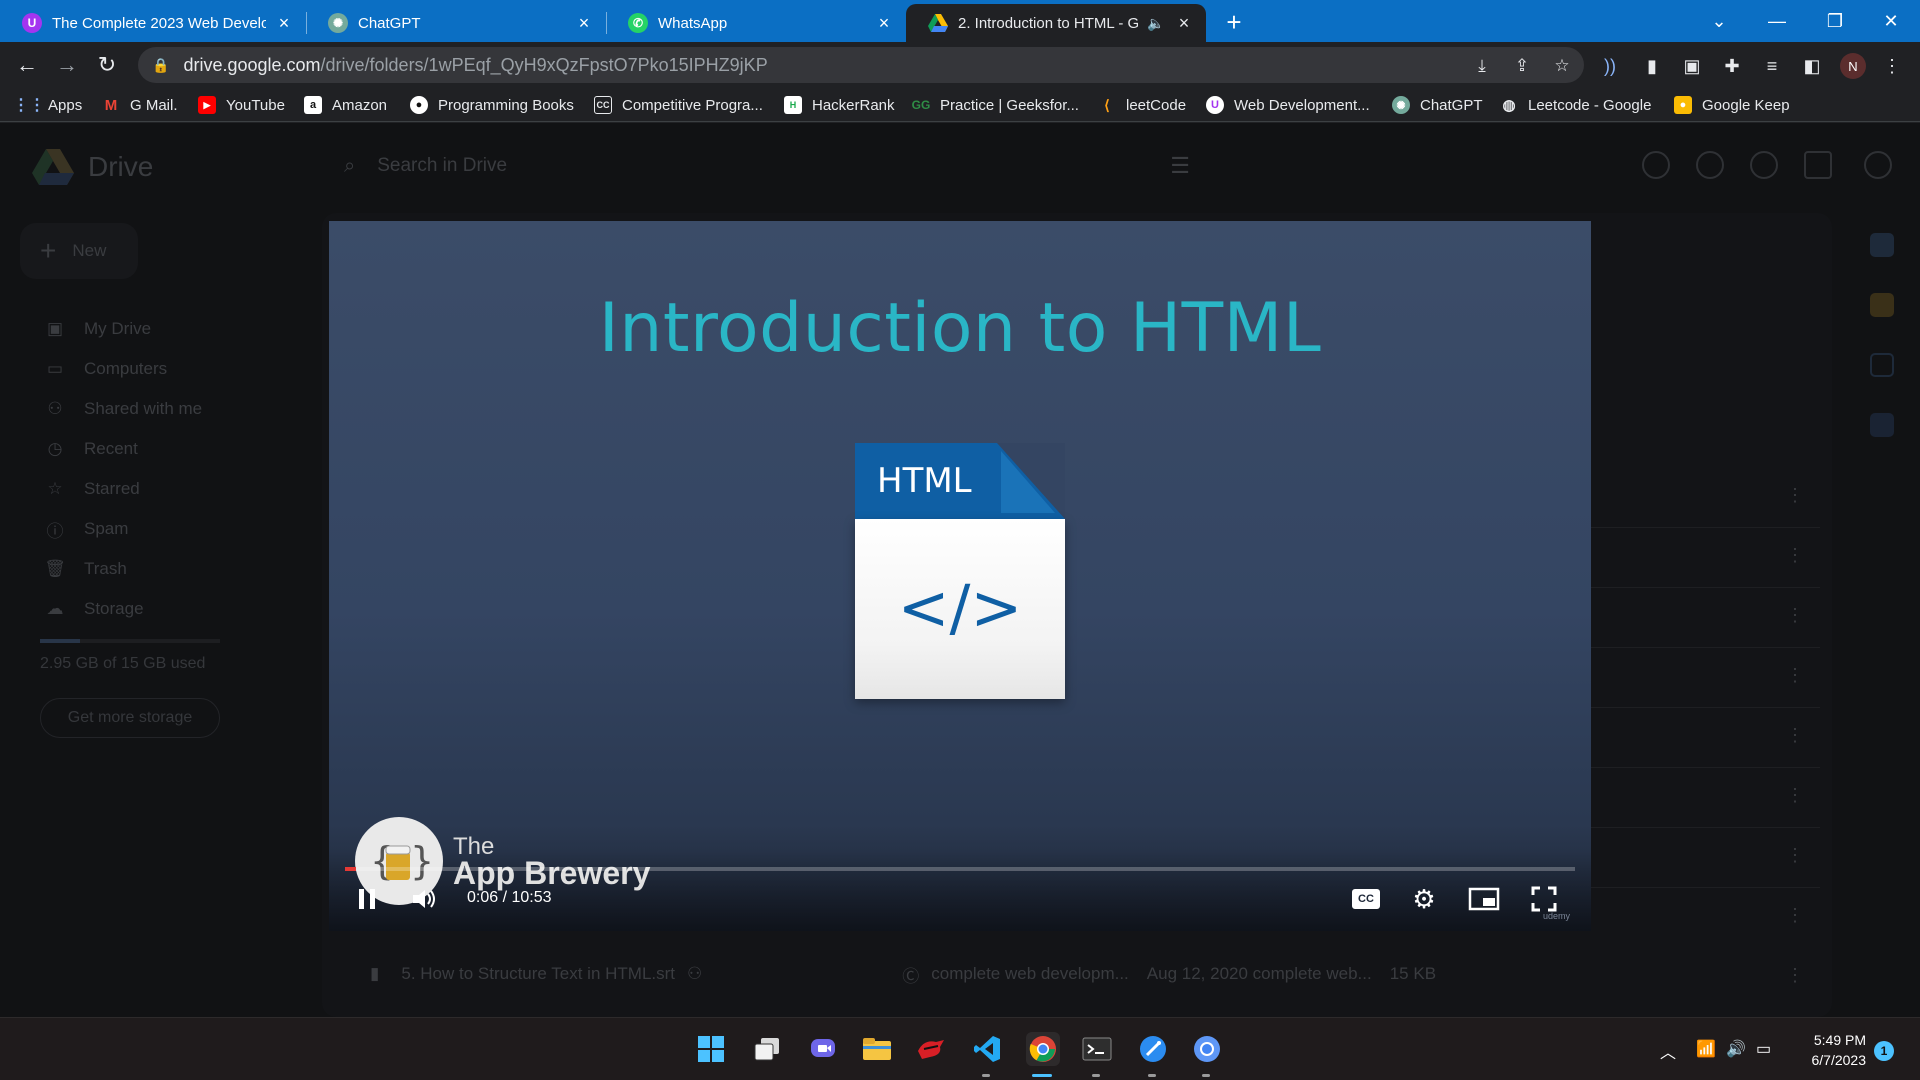 The image size is (1920, 1080). Describe the element at coordinates (1831, 1050) in the screenshot. I see `system-clock: 5:49 PM 6/7/2023` at that location.